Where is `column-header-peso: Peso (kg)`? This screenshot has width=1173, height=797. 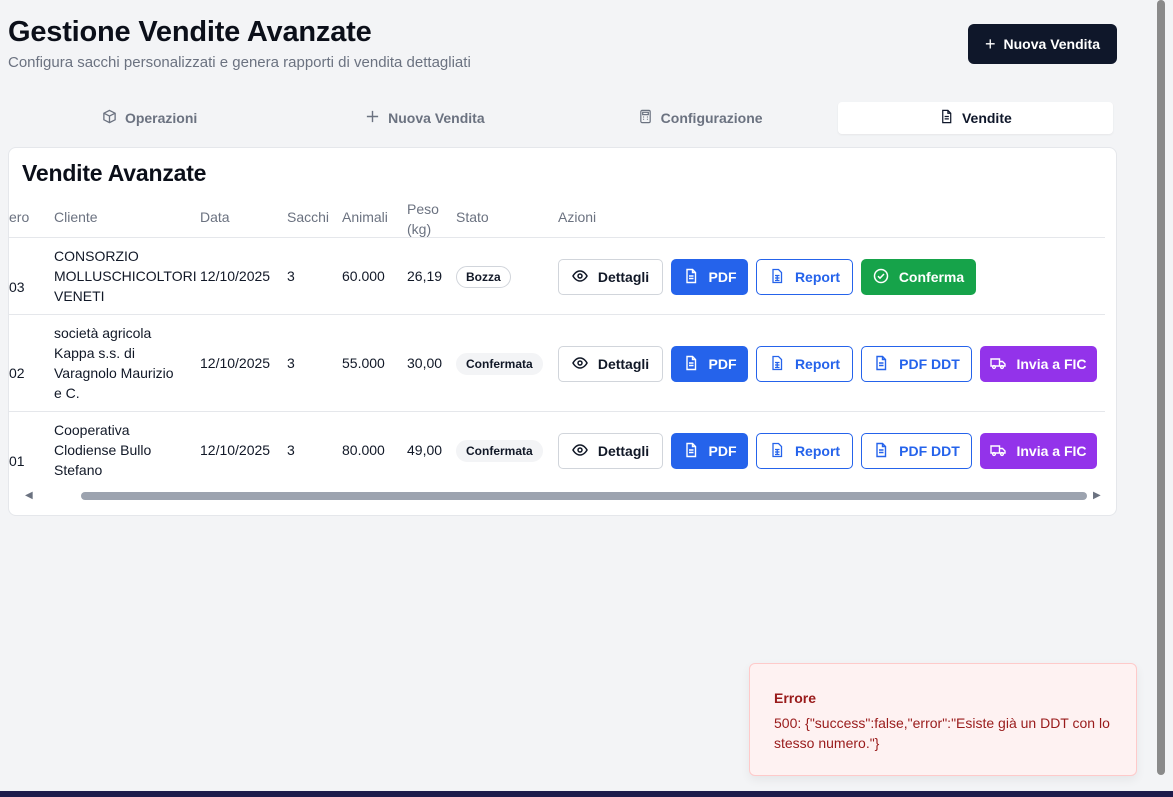 column-header-peso: Peso (kg) is located at coordinates (423, 219).